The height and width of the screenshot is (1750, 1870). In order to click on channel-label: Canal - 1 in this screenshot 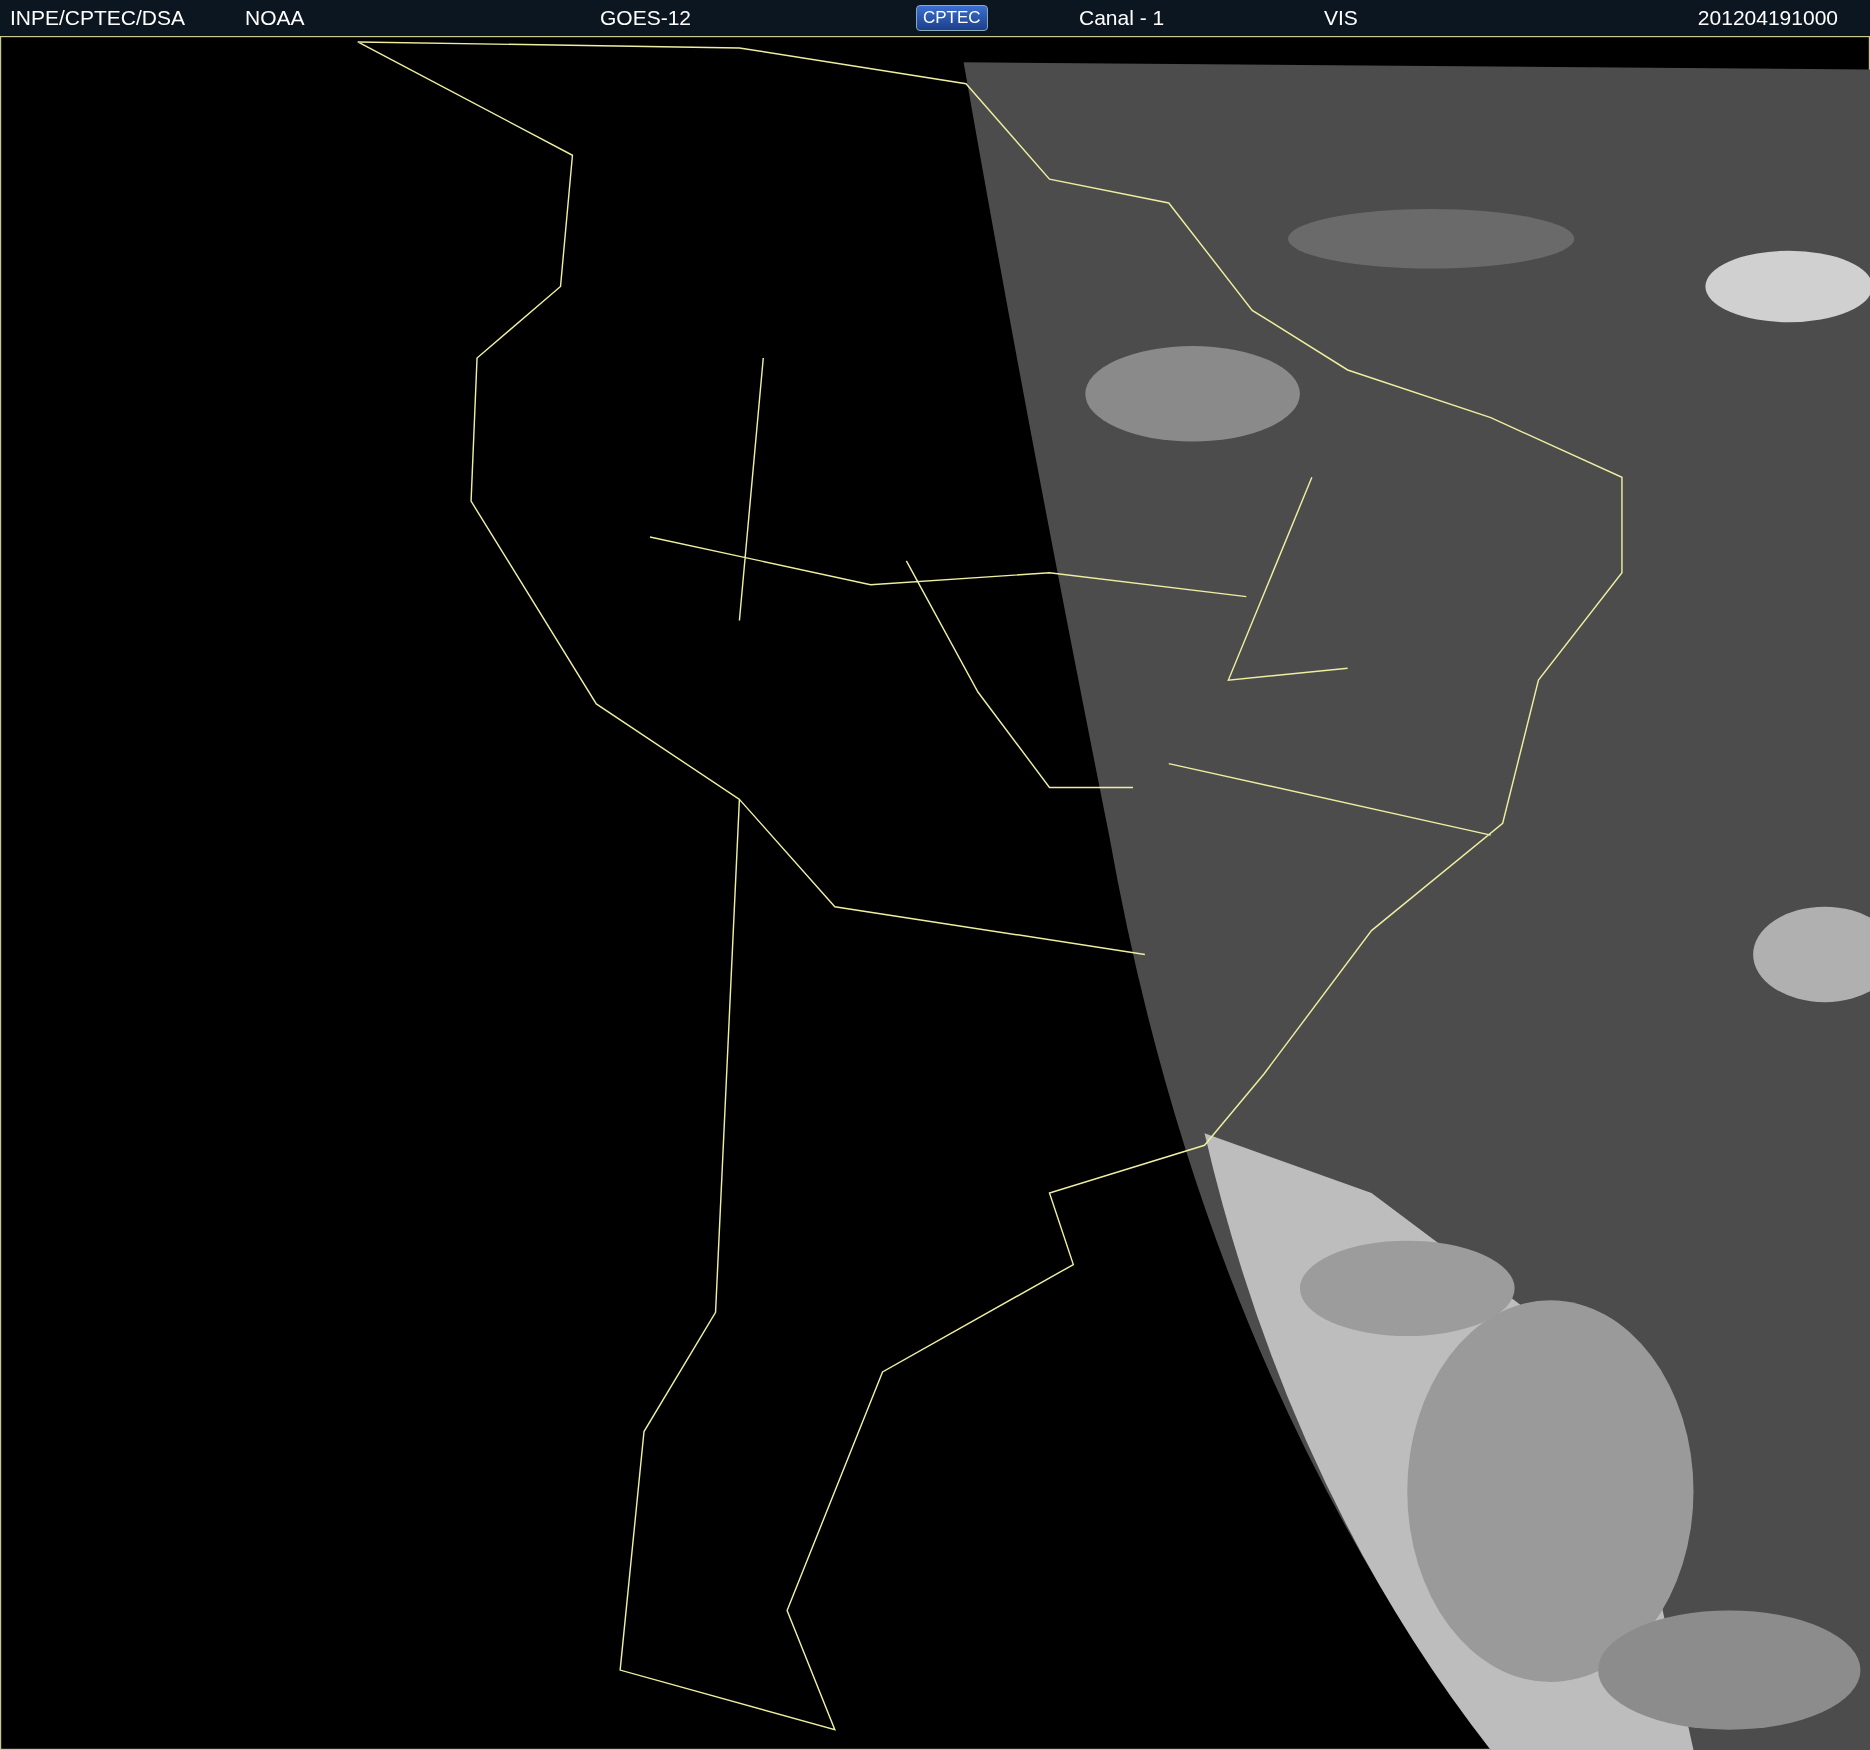, I will do `click(1122, 18)`.